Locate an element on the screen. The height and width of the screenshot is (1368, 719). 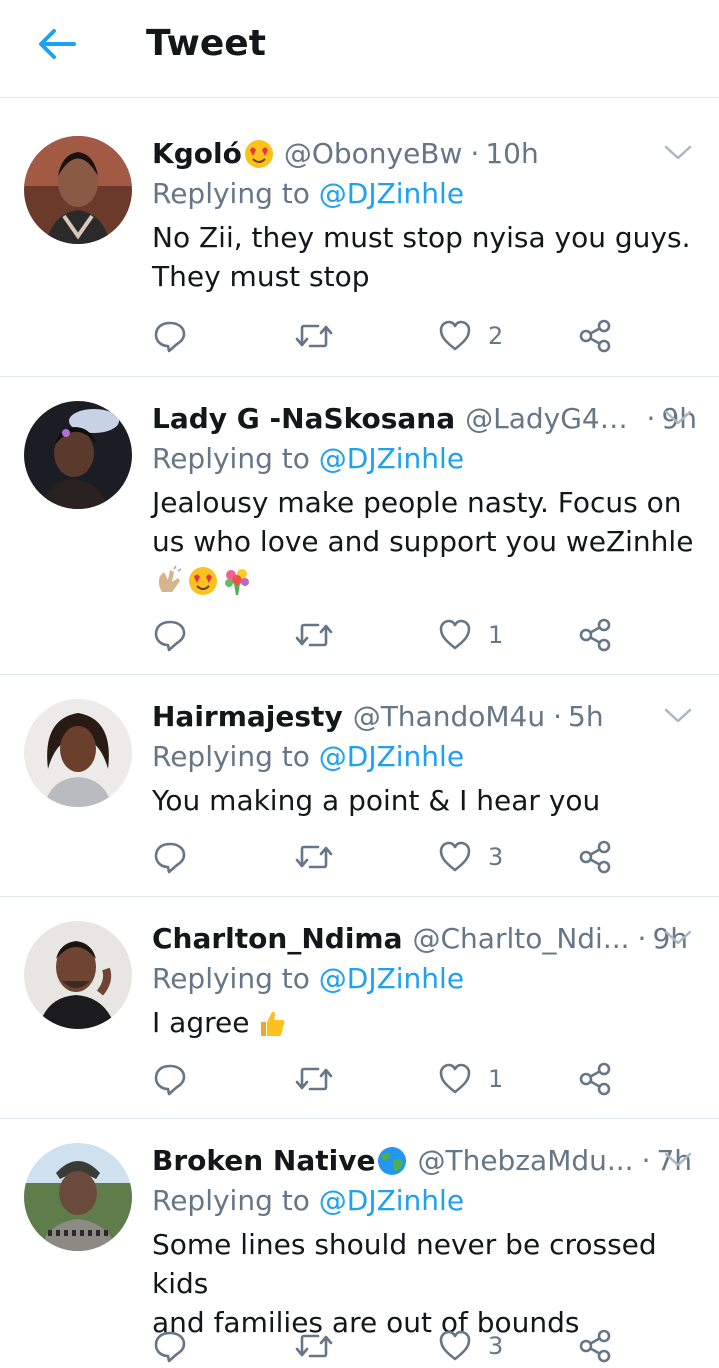
author-handle: @ThandoM4u is located at coordinates (449, 717).